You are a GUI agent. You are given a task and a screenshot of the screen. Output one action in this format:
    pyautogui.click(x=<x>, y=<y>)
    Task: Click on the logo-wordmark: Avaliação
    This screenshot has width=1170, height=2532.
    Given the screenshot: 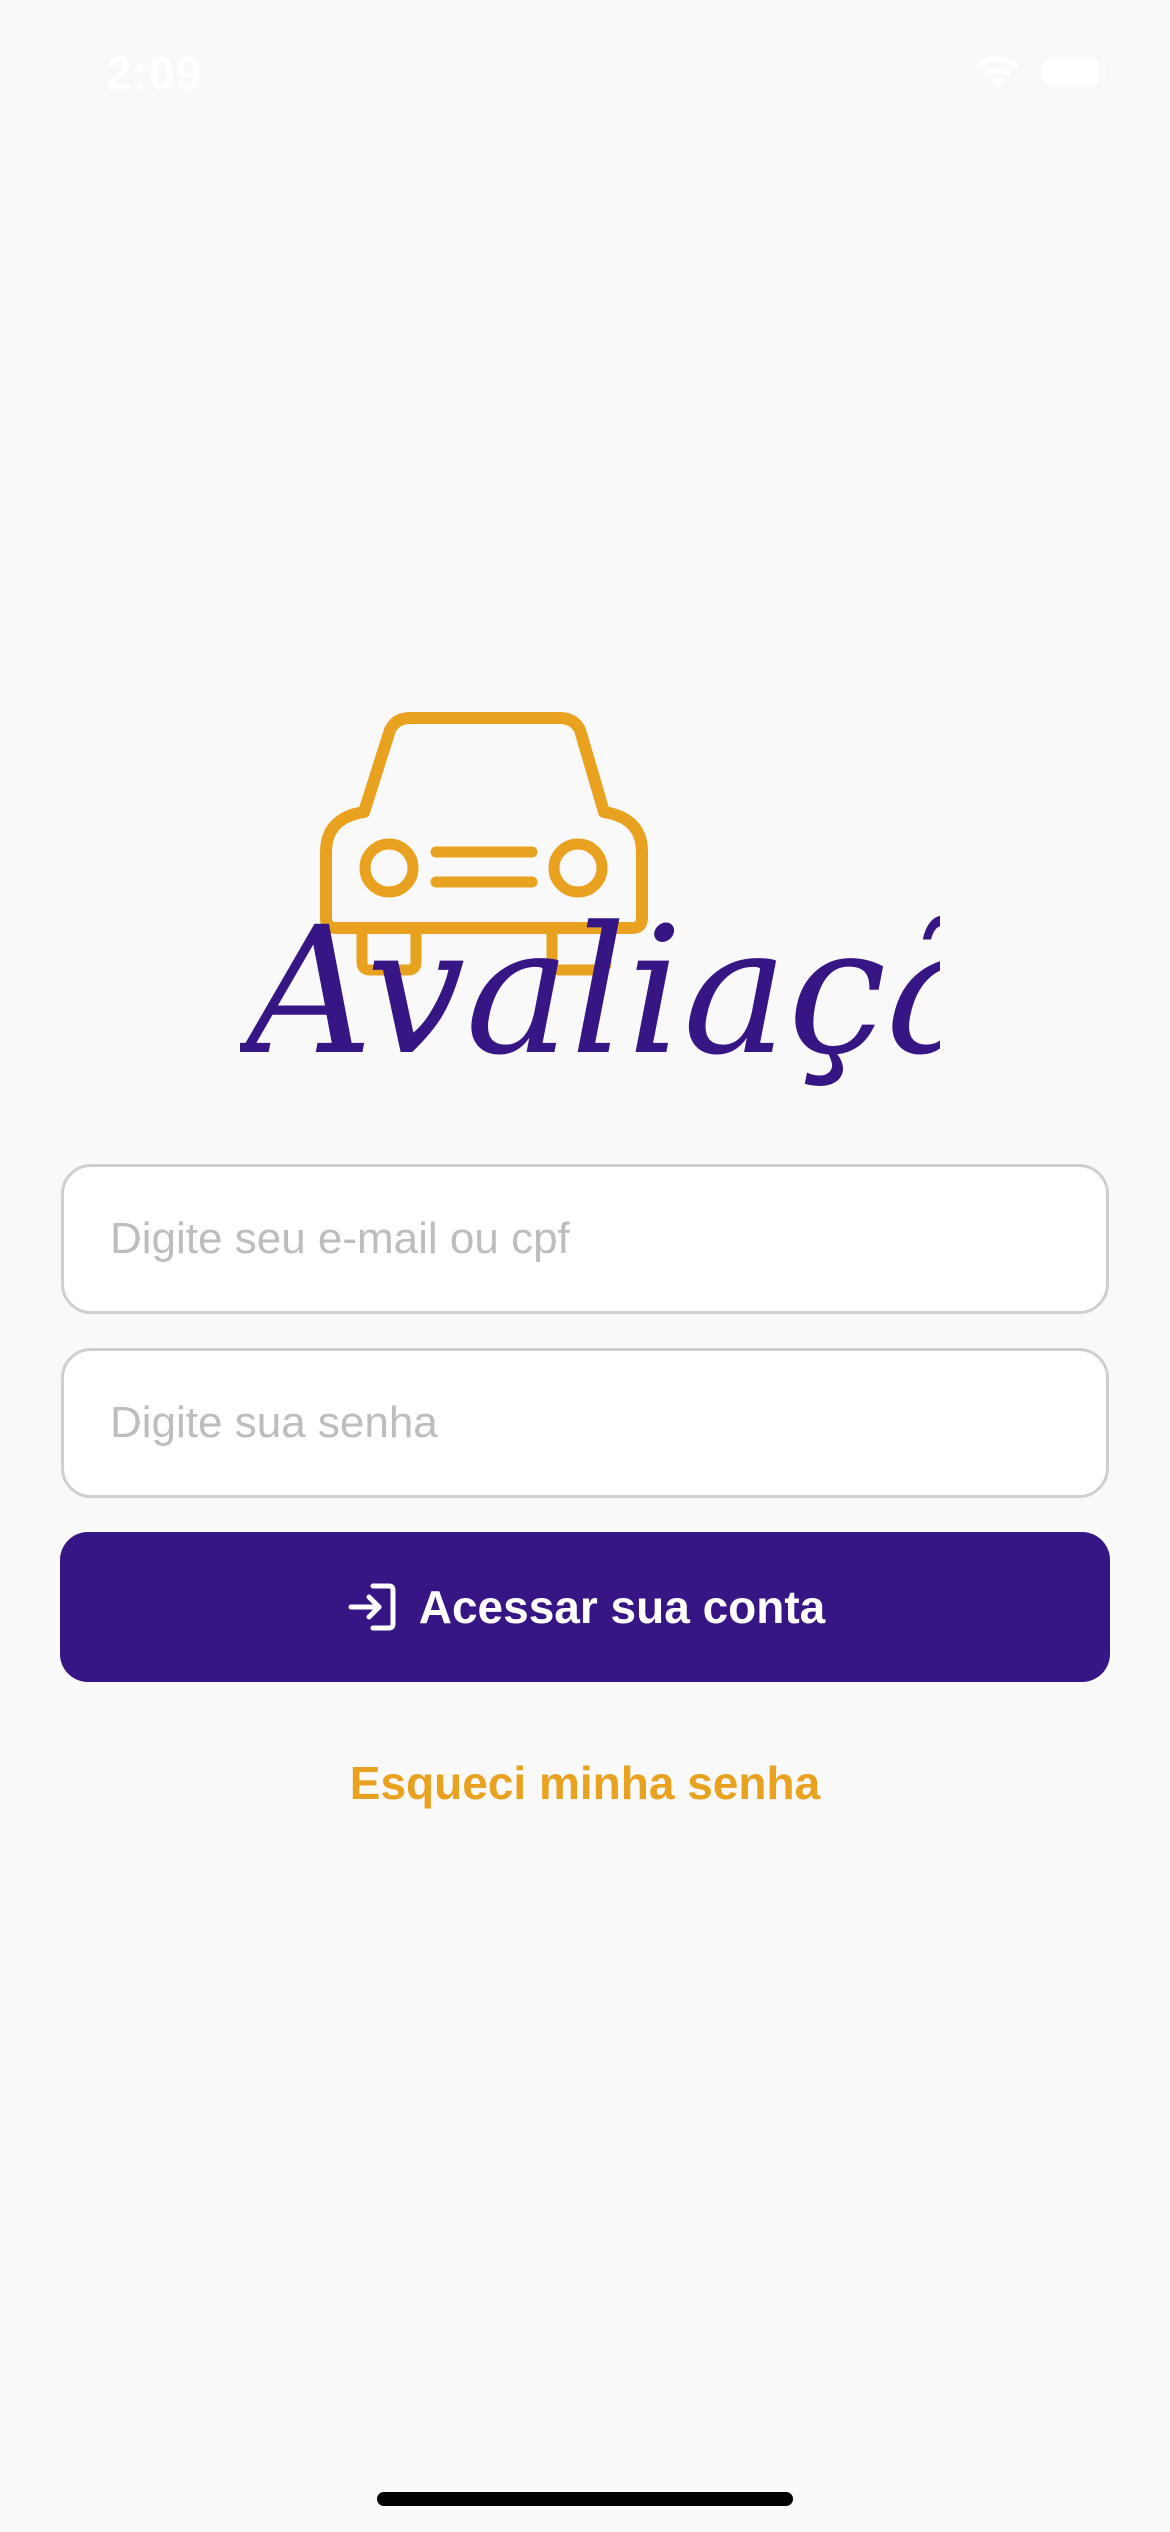 What is the action you would take?
    pyautogui.click(x=590, y=991)
    